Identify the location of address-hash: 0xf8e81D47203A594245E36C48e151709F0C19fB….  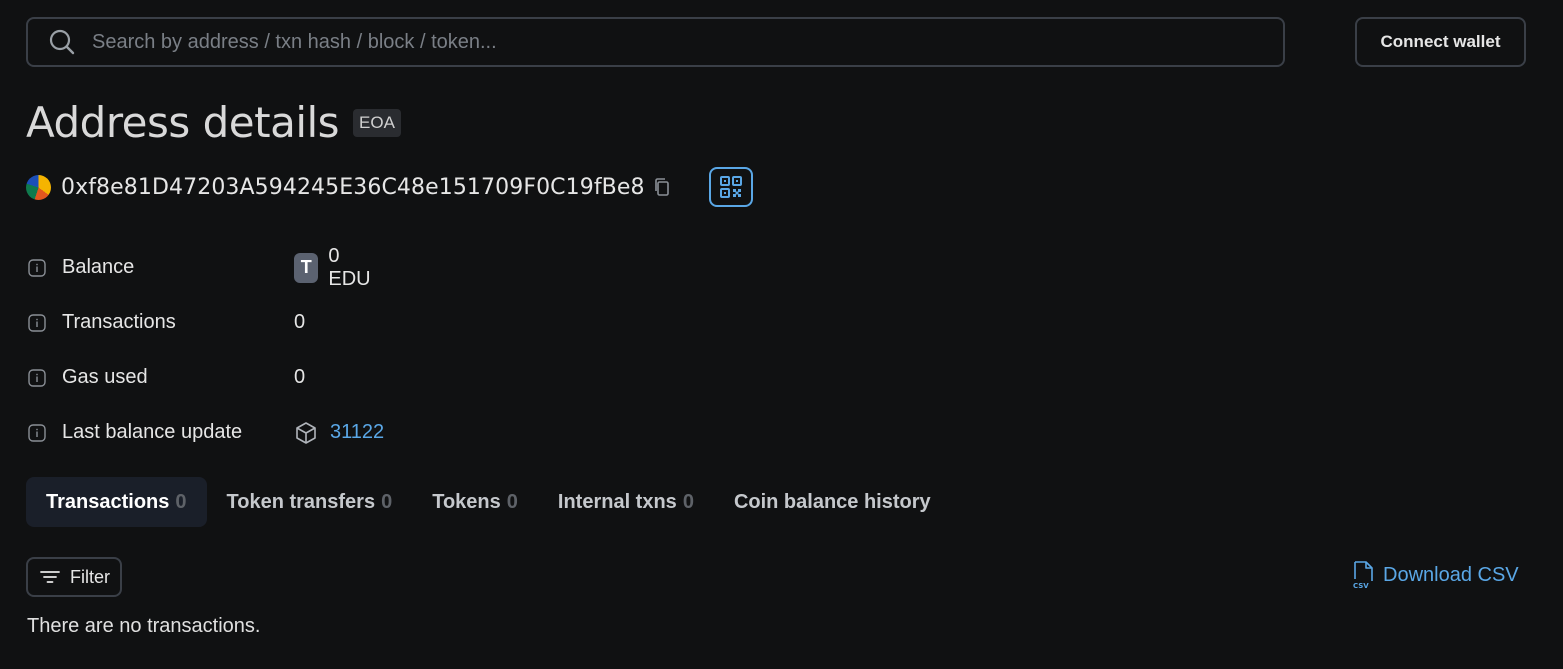
(353, 187).